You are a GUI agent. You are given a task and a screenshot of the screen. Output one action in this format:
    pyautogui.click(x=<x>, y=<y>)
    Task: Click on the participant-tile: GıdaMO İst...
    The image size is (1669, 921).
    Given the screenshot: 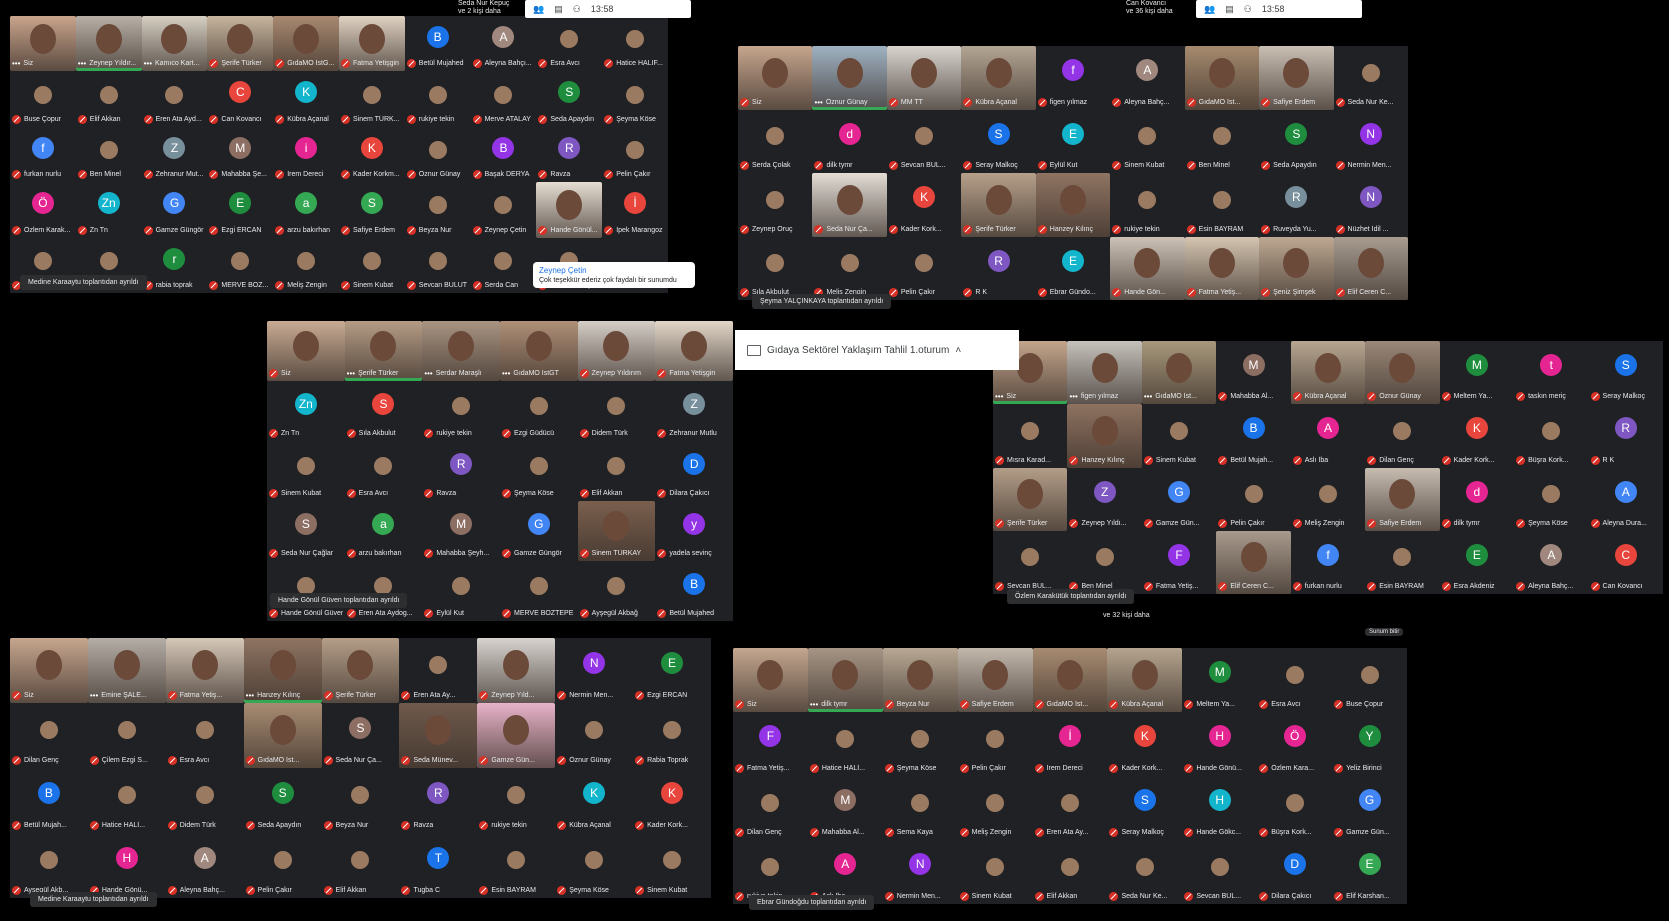 What is the action you would take?
    pyautogui.click(x=1222, y=78)
    